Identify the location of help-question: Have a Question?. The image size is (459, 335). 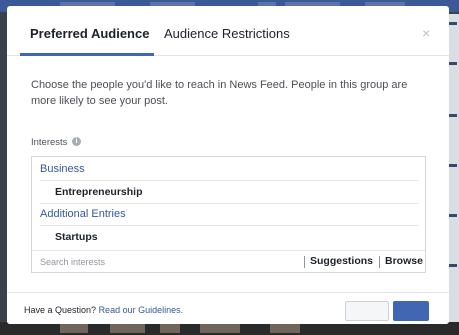
(60, 310).